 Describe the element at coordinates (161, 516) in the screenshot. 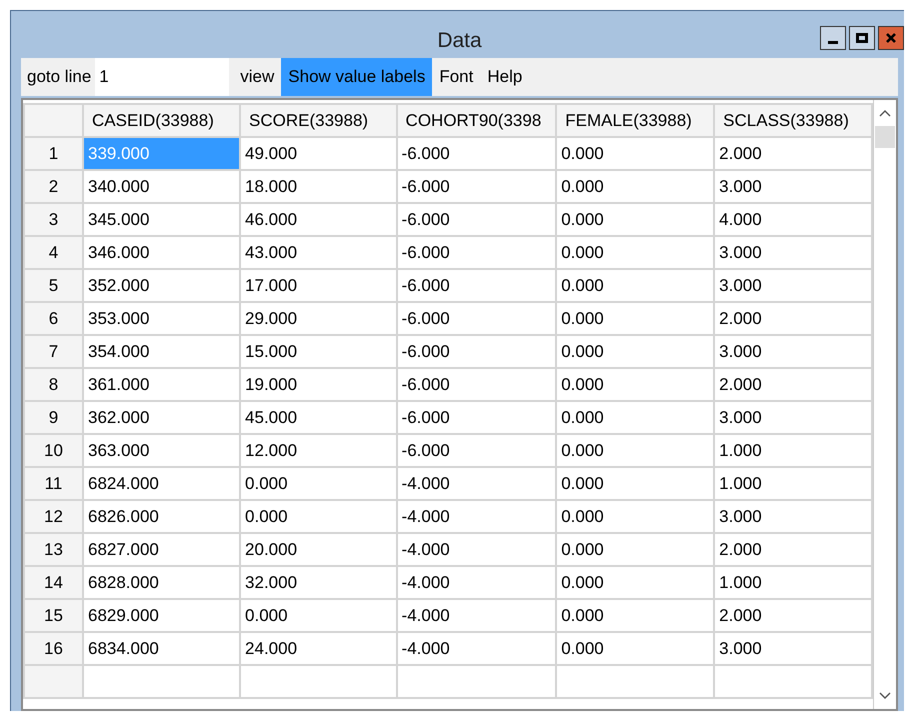

I see `table-cell: 6826.000` at that location.